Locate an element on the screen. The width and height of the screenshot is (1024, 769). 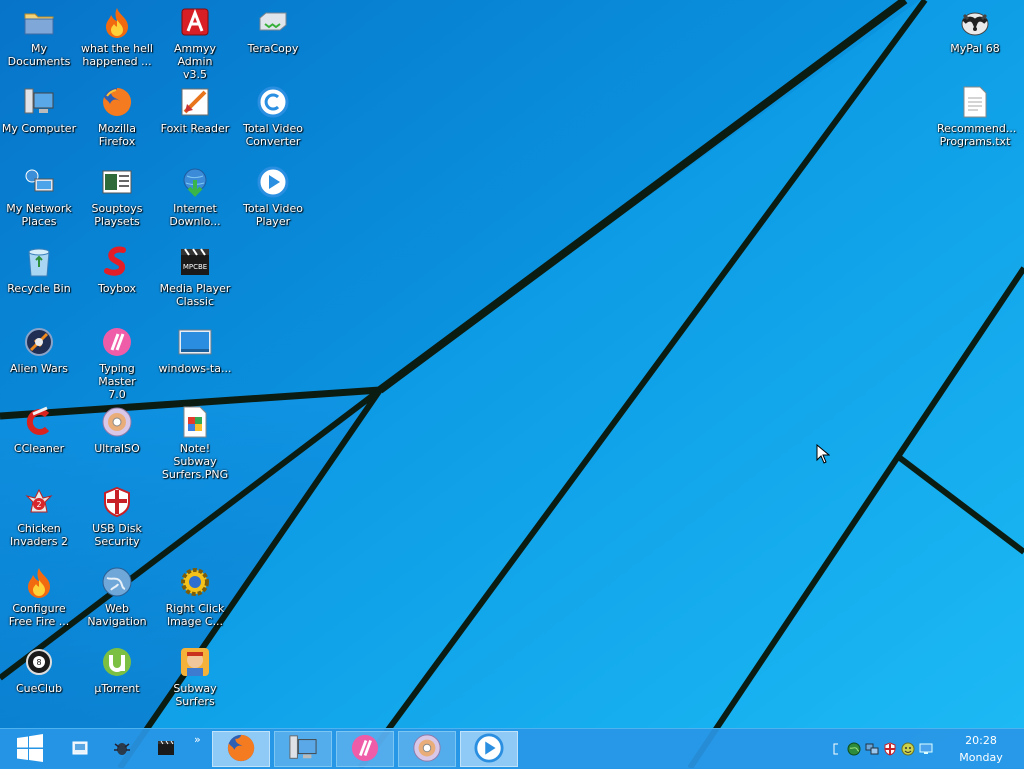
taskbar-button-firefox is located at coordinates (241, 749).